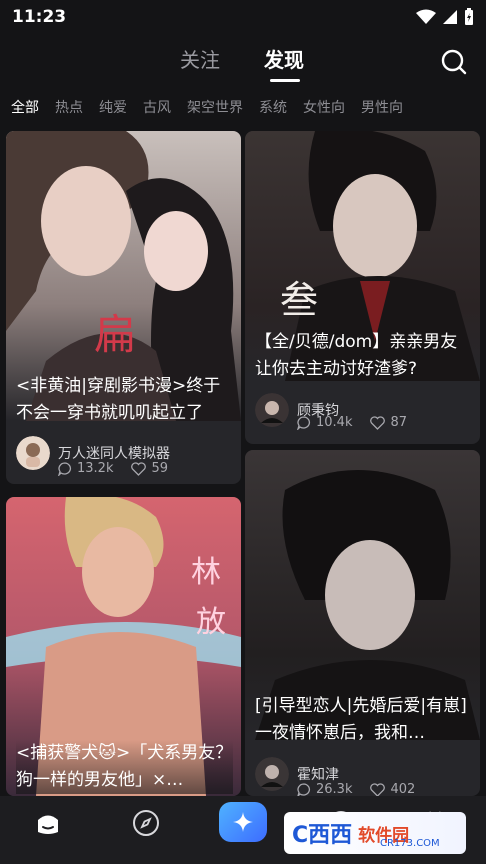  Describe the element at coordinates (318, 775) in the screenshot. I see `author-name: 霍知津` at that location.